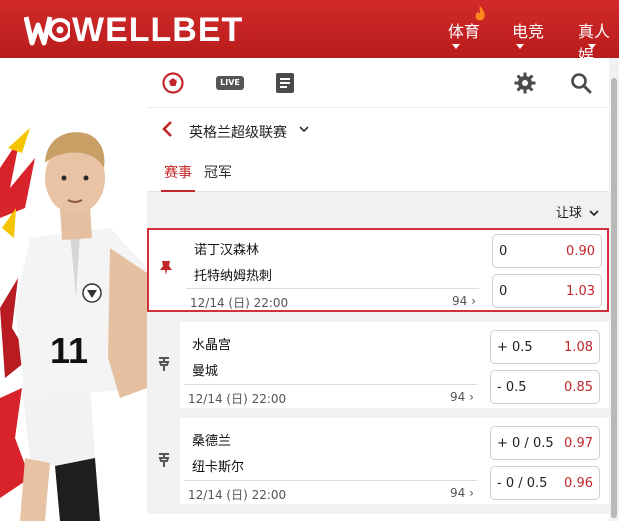 The height and width of the screenshot is (521, 619). What do you see at coordinates (580, 291) in the screenshot?
I see `odds-price: 1.03` at bounding box center [580, 291].